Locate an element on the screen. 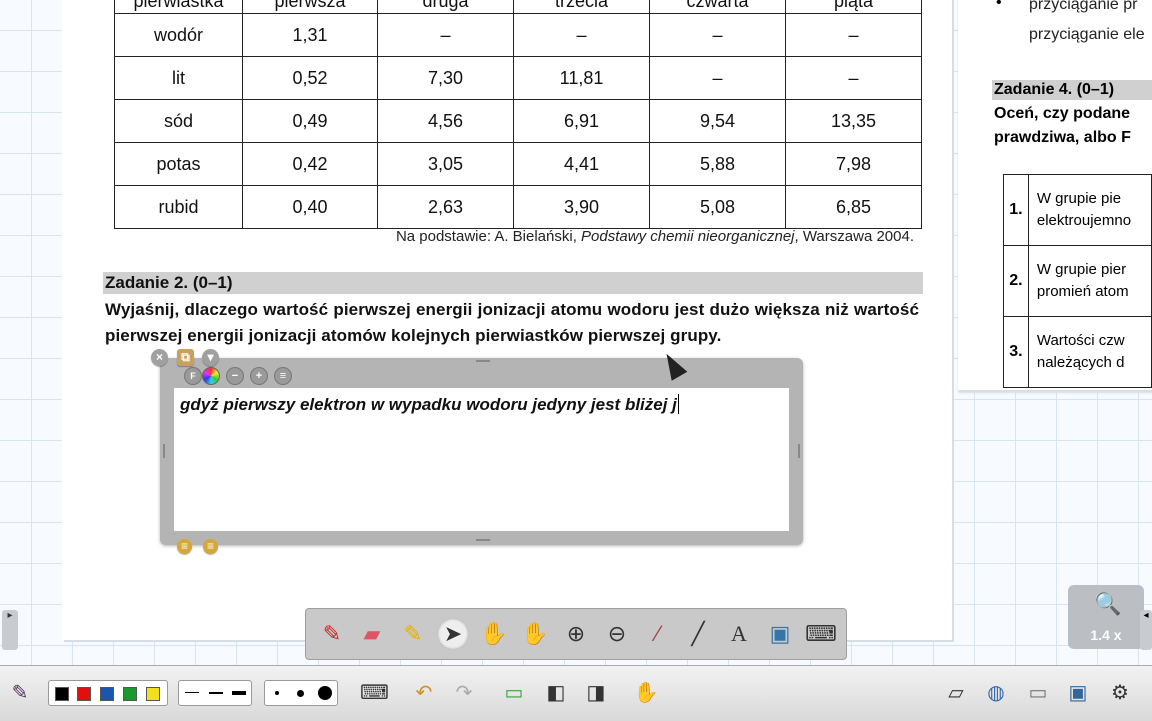 Image resolution: width=1152 pixels, height=721 pixels. table-row: 2. W grupie pier promień atom is located at coordinates (1077, 281).